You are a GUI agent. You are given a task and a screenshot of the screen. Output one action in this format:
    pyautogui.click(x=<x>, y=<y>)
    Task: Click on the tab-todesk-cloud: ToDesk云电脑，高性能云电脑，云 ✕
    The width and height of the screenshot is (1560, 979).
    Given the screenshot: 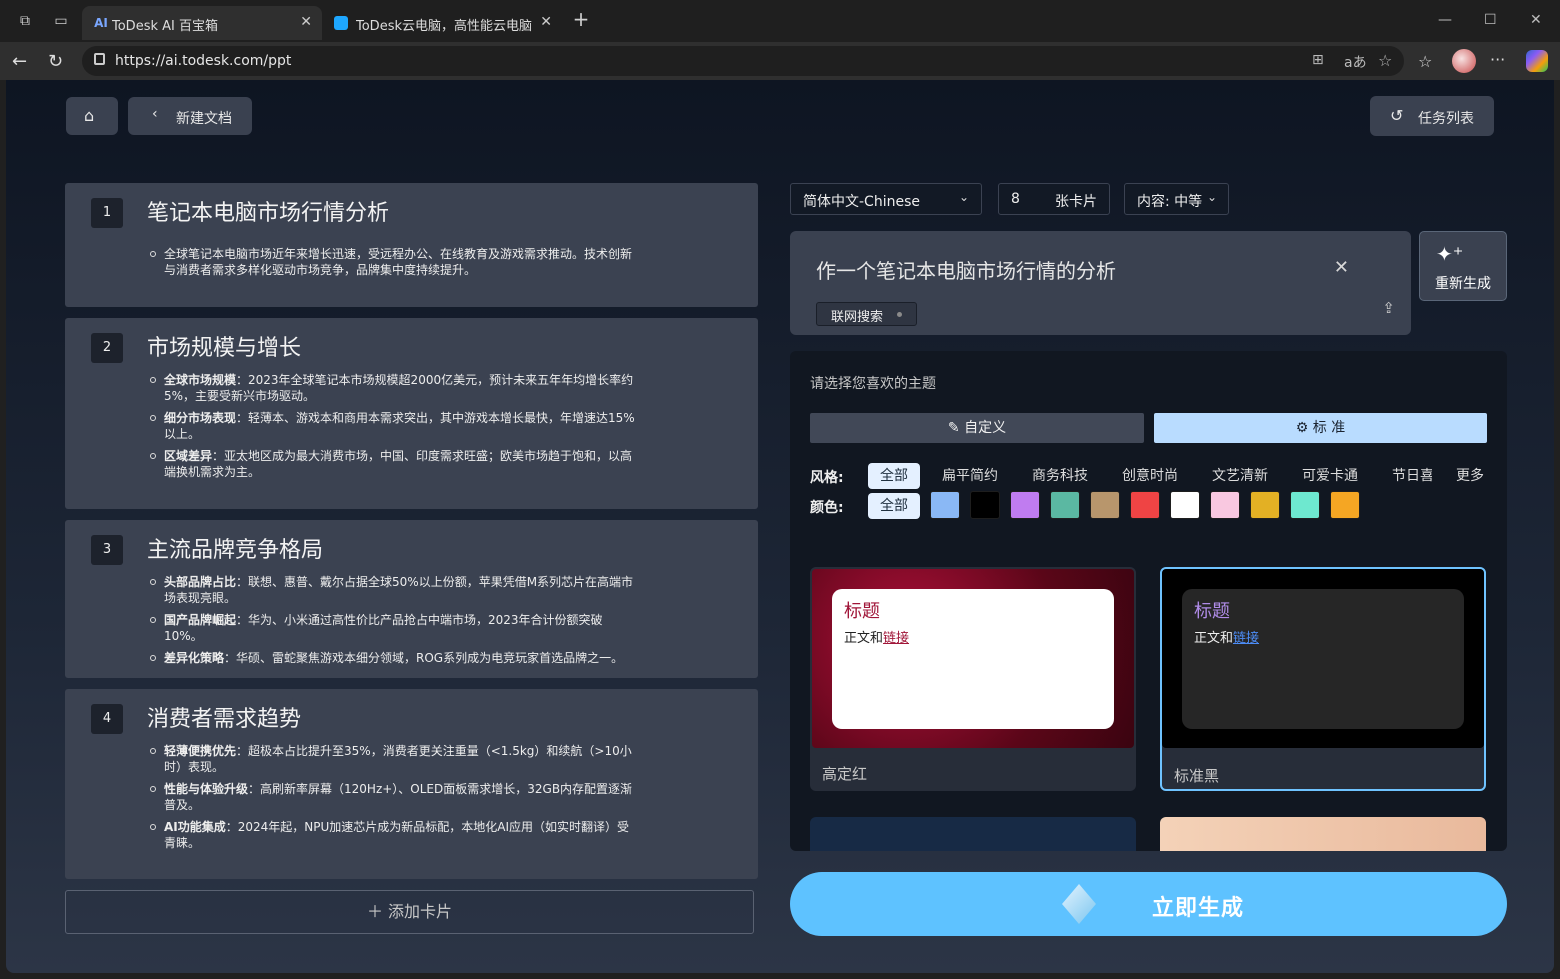 What is the action you would take?
    pyautogui.click(x=442, y=23)
    